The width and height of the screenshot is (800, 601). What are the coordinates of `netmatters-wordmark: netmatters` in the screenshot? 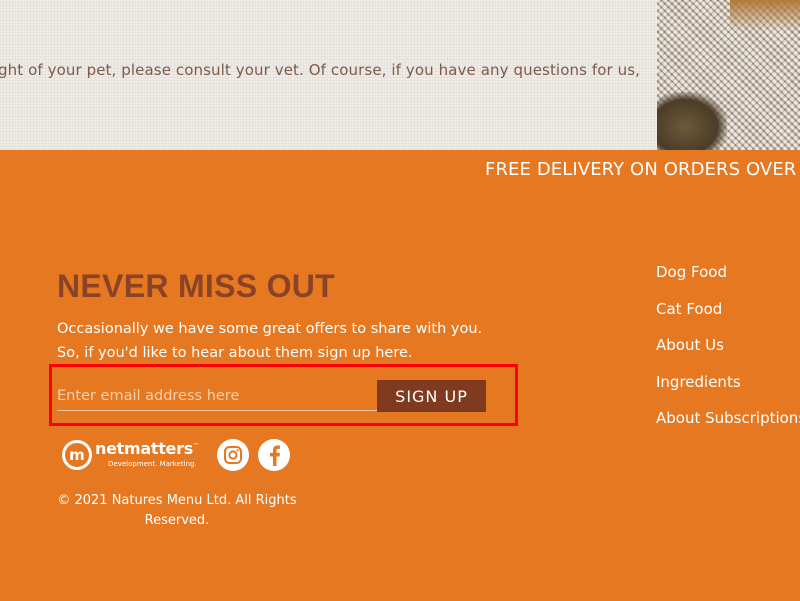 It's located at (144, 448).